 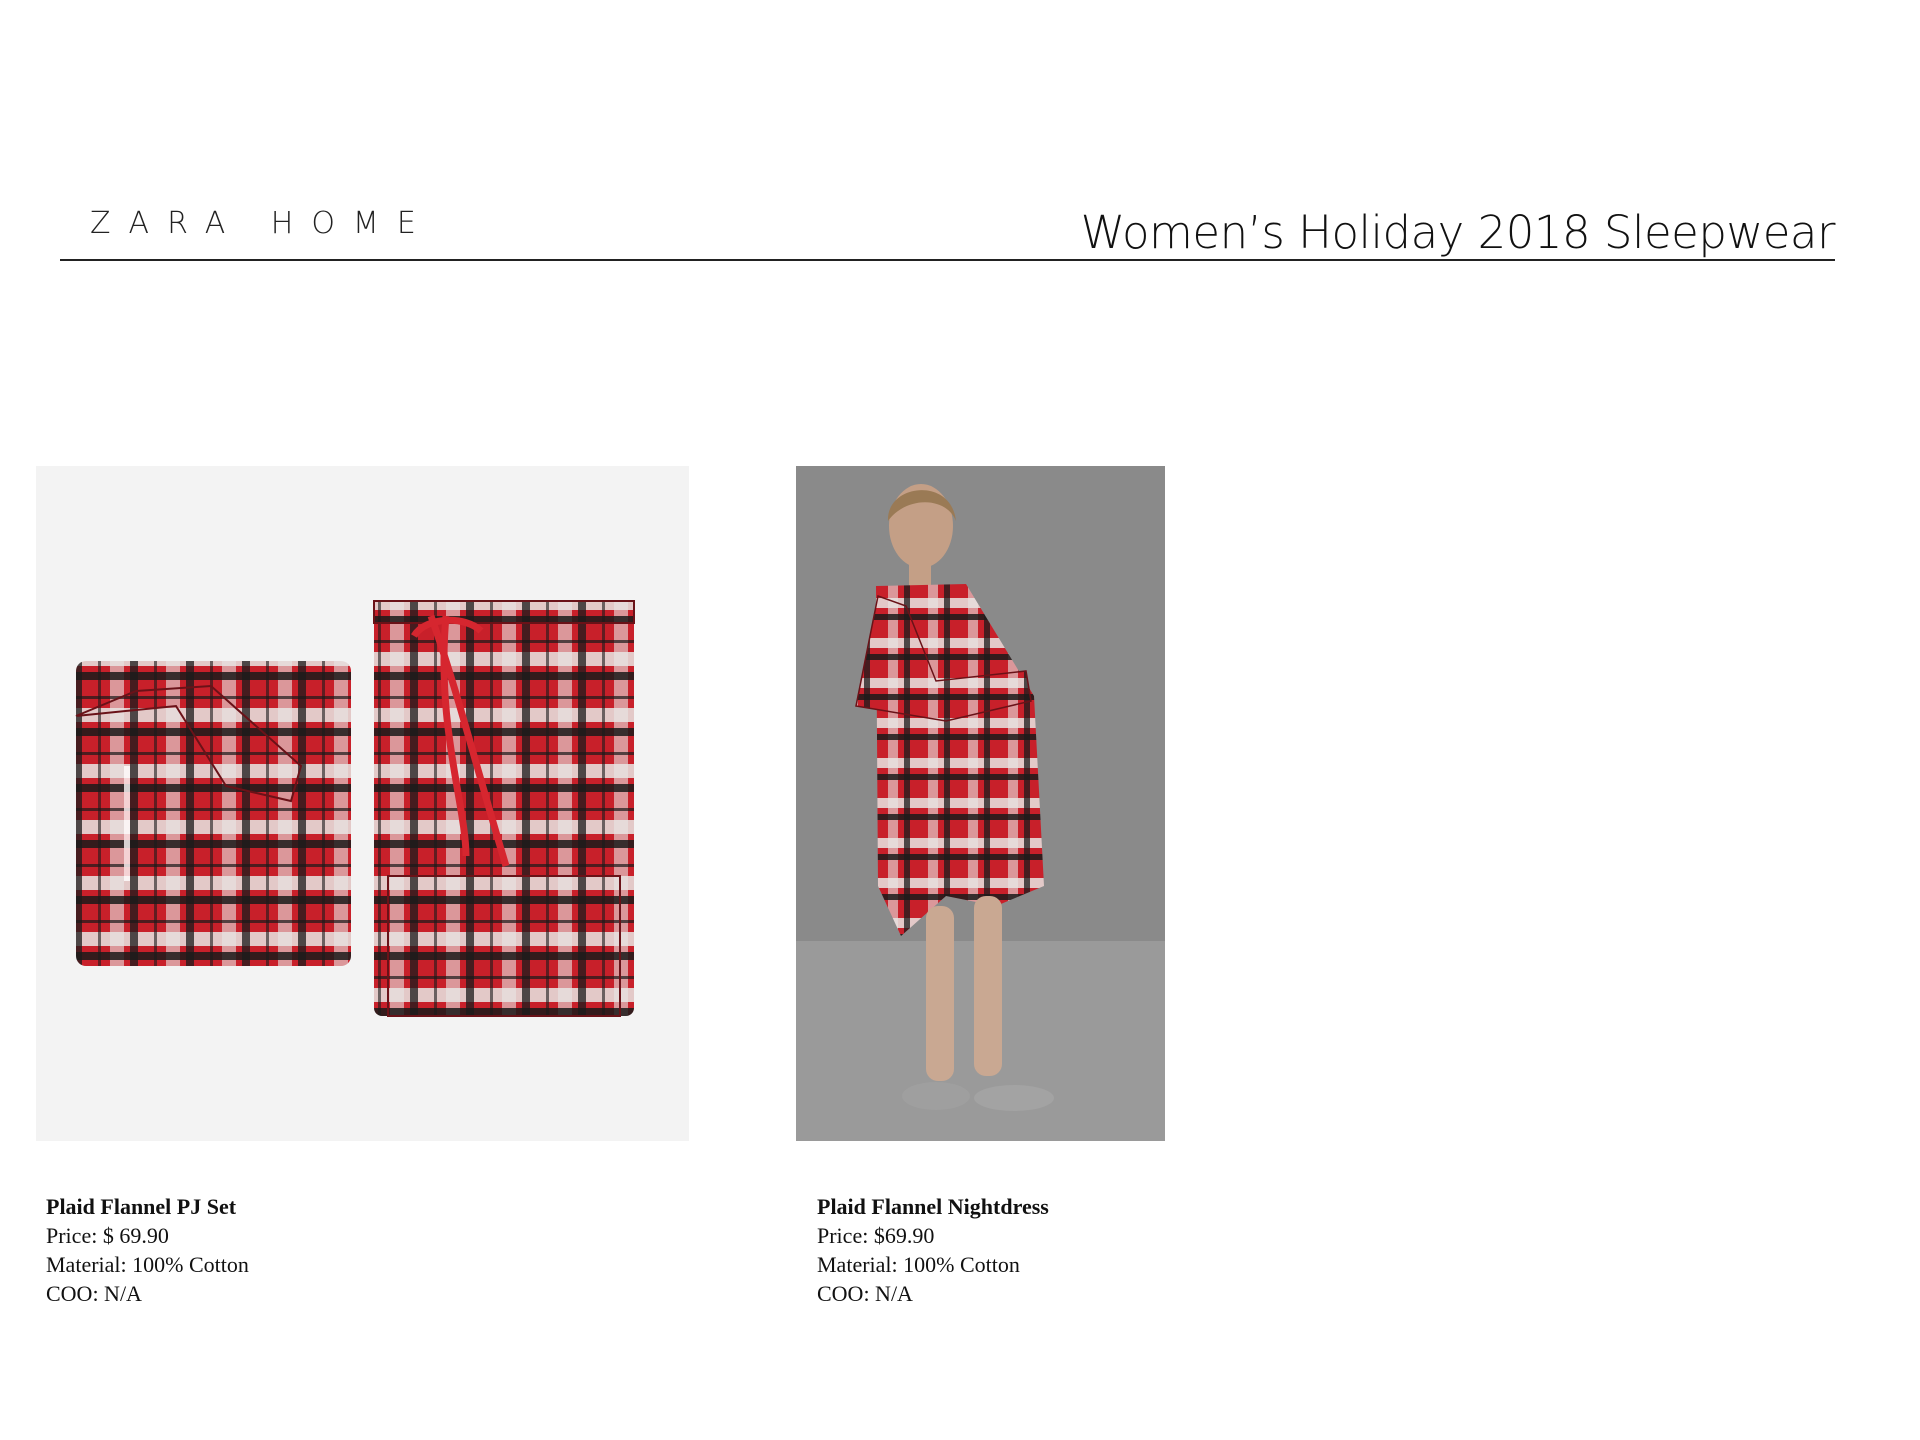 What do you see at coordinates (1458, 232) in the screenshot?
I see `page-title: Women’s Holiday 2018 Sleepwear` at bounding box center [1458, 232].